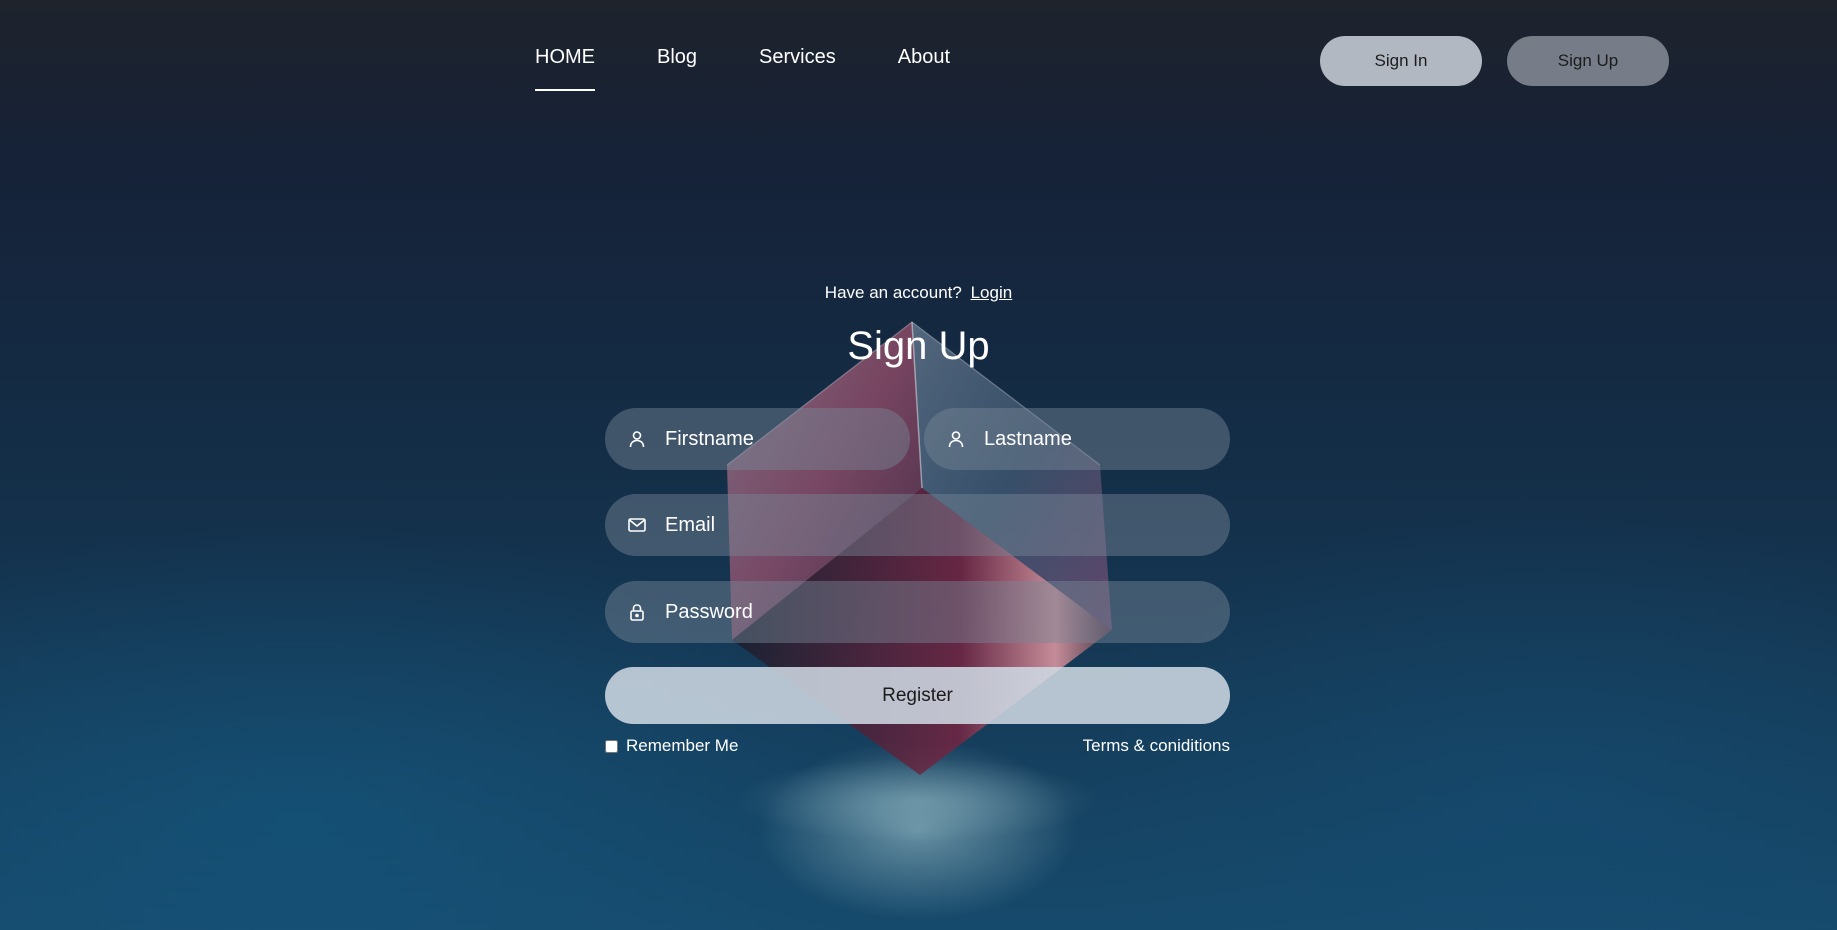  I want to click on remember-me-checkbox, so click(611, 746).